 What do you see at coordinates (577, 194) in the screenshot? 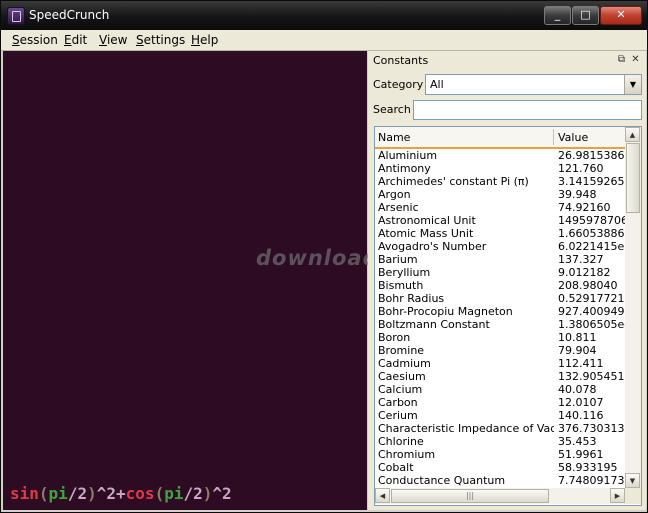
I see `constant-value: 39.948` at bounding box center [577, 194].